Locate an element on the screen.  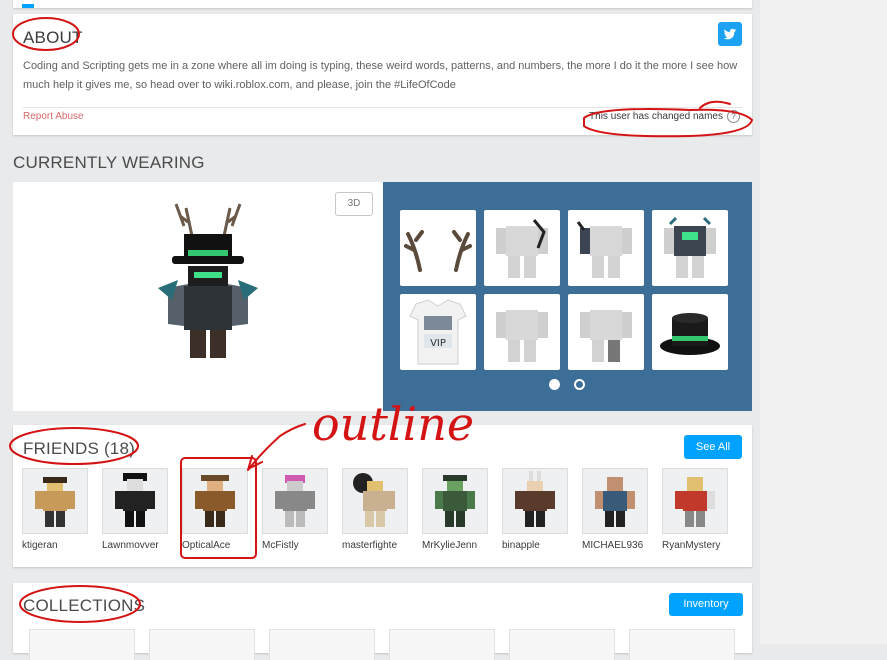
collections-title: COLLECTIONS is located at coordinates (84, 605).